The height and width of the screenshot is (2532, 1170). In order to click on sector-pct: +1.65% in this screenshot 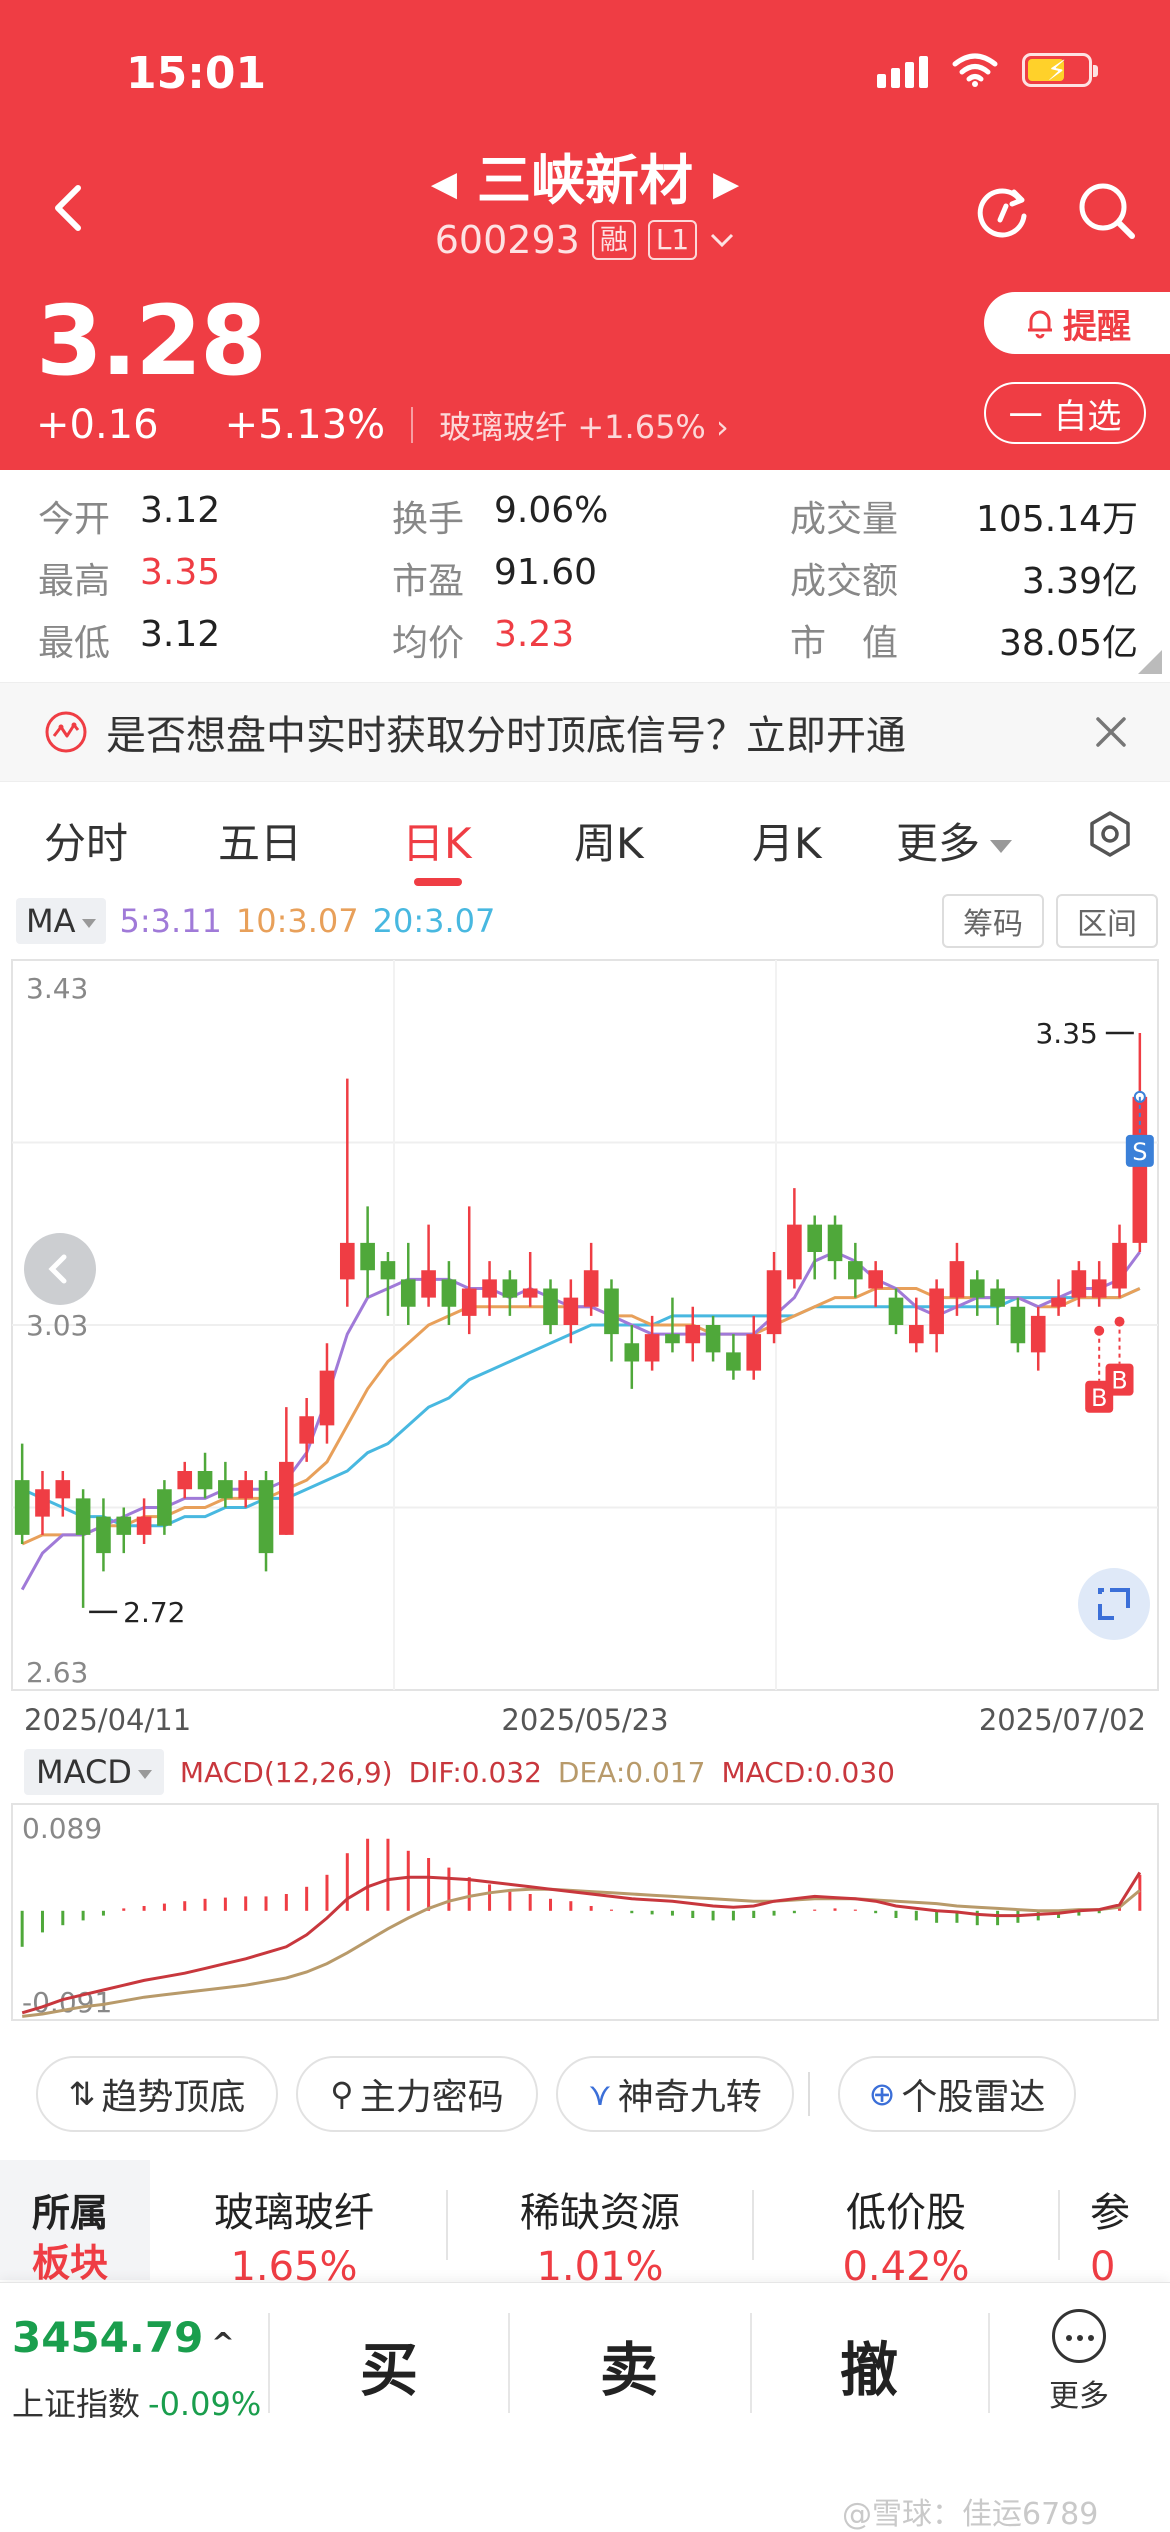, I will do `click(641, 427)`.